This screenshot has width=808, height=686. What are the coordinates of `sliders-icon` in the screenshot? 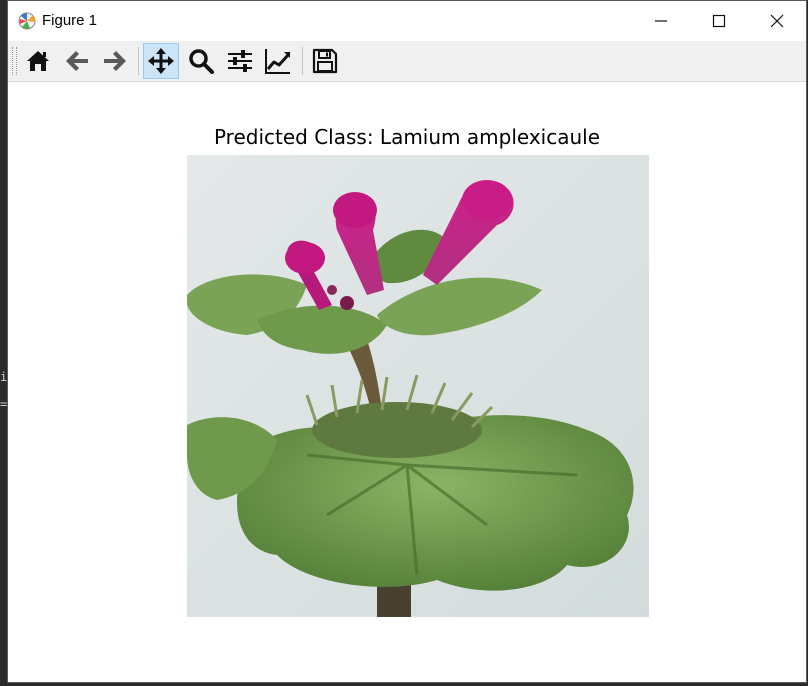 It's located at (240, 61).